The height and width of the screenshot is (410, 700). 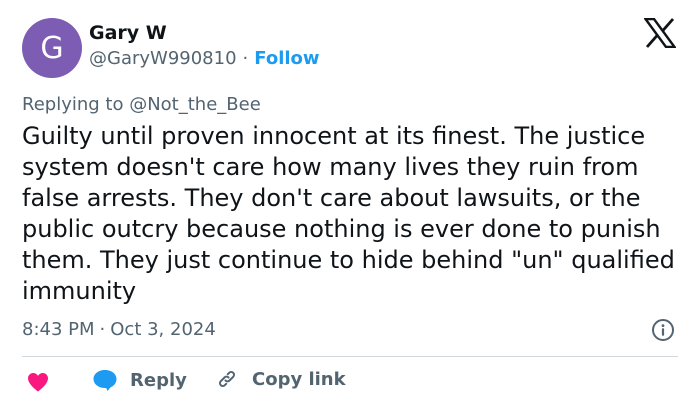 What do you see at coordinates (350, 356) in the screenshot?
I see `divider` at bounding box center [350, 356].